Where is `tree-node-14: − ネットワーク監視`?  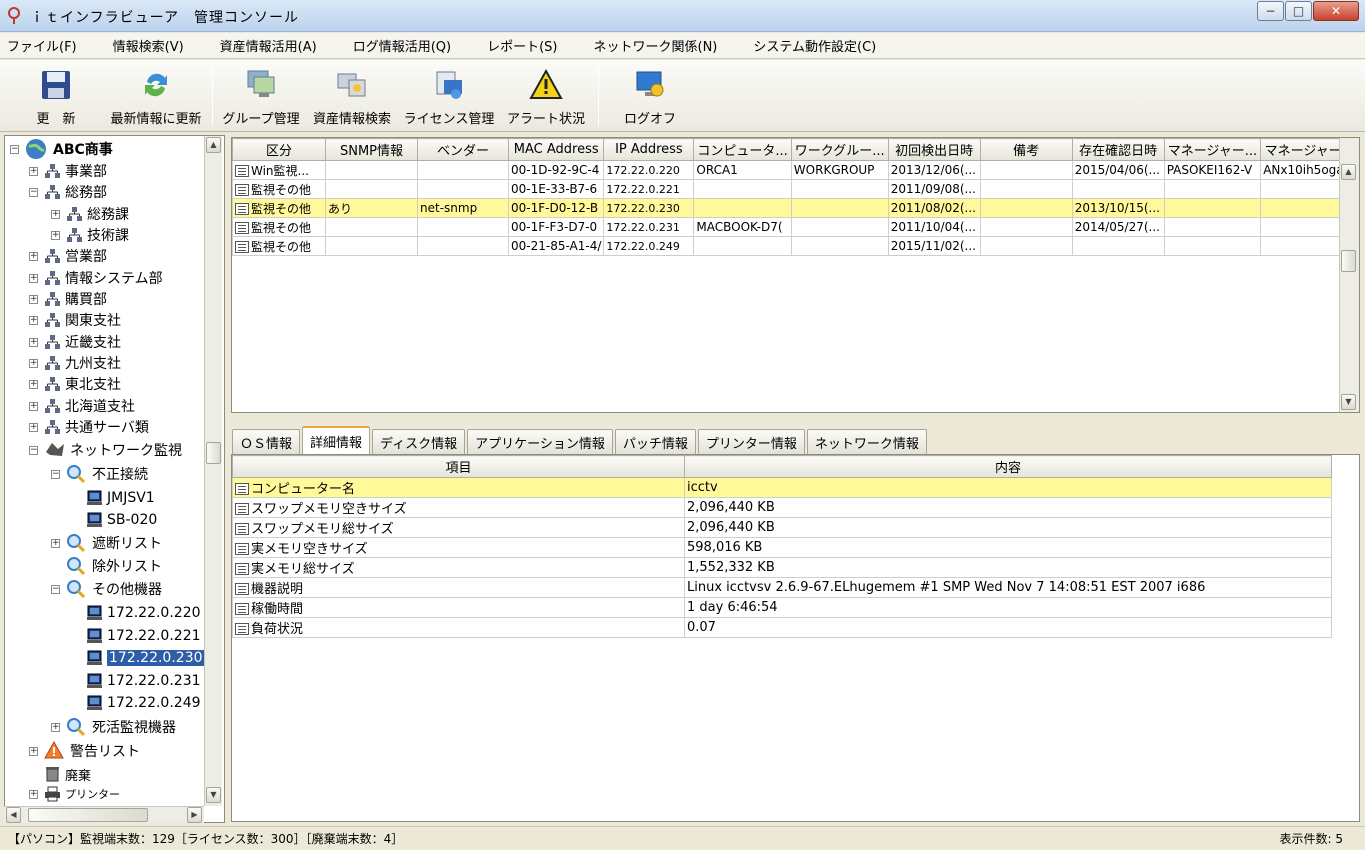 tree-node-14: − ネットワーク監視 is located at coordinates (105, 450).